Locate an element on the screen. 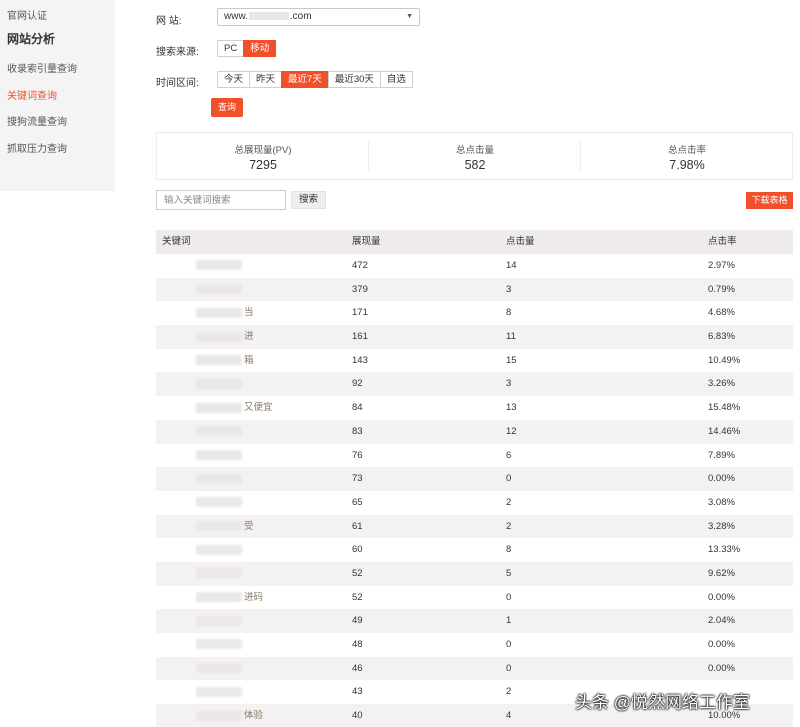 The height and width of the screenshot is (727, 800). time-label: 时间区间: is located at coordinates (177, 83).